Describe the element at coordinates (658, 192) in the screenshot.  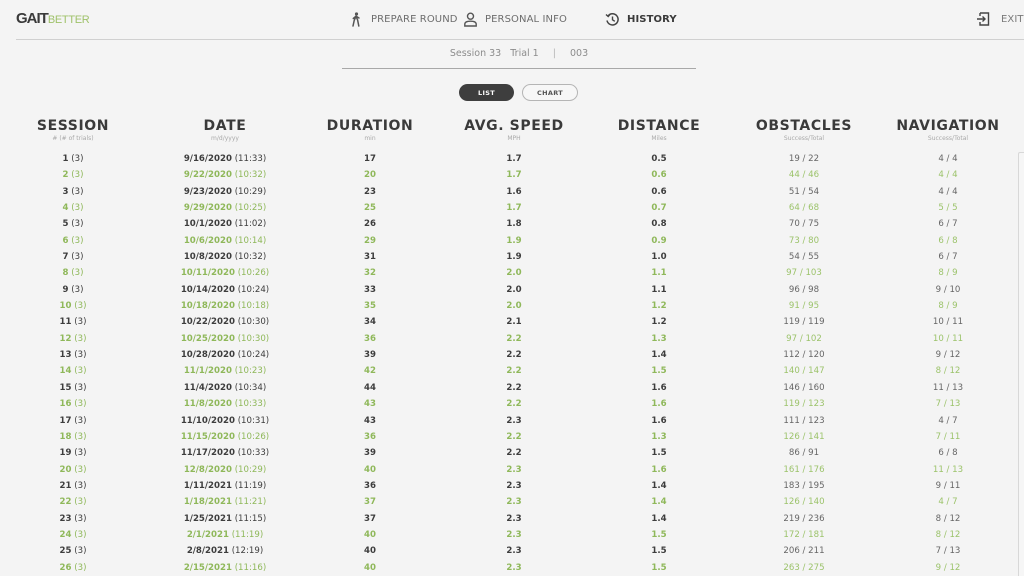
I see `distance-cell: 0.6` at that location.